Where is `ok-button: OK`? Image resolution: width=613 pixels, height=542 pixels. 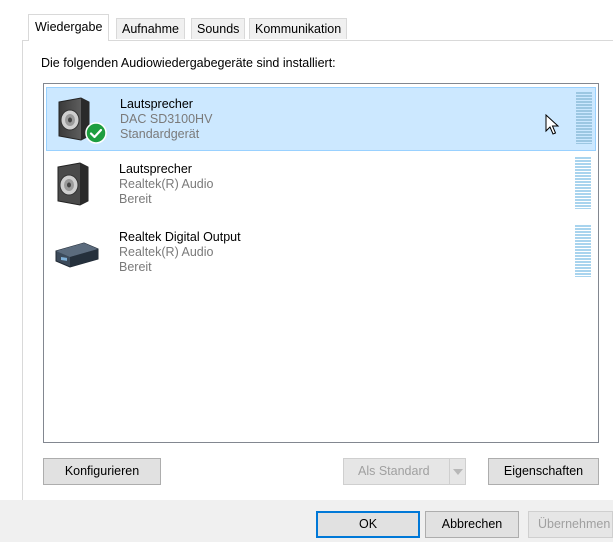
ok-button: OK is located at coordinates (368, 524).